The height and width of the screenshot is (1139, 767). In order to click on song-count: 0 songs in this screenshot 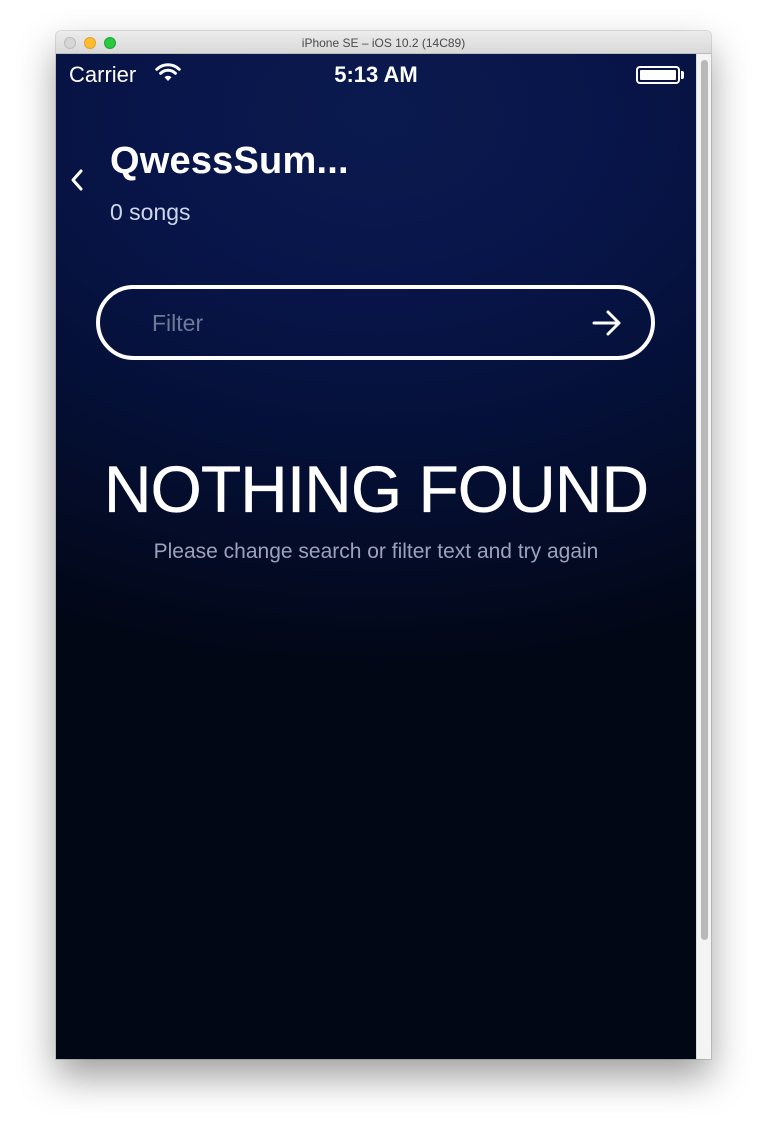, I will do `click(150, 212)`.